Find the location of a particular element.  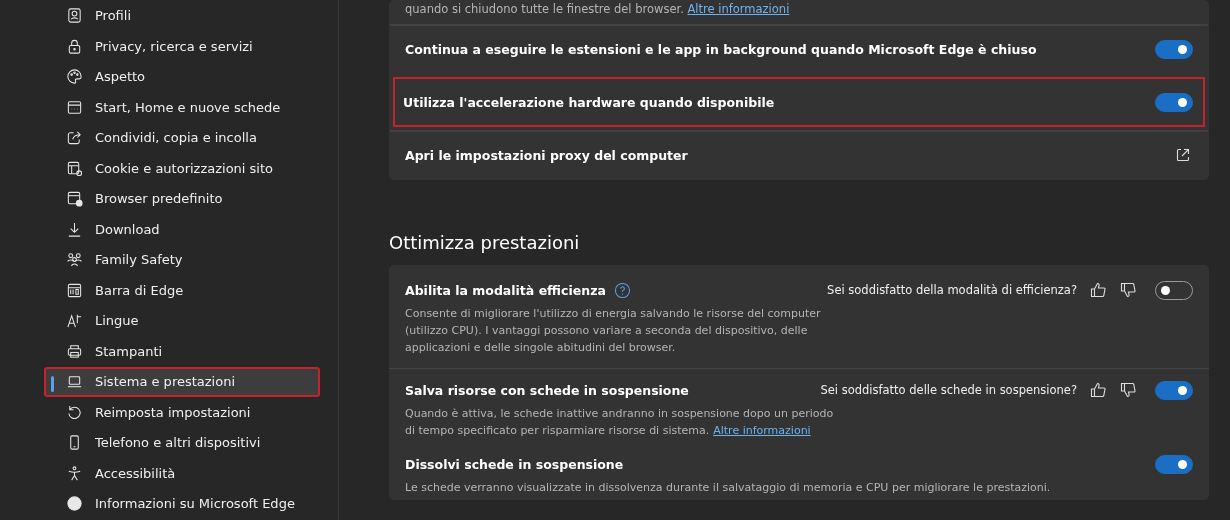

sidebar-item: Cookie e autorizzazioni sito is located at coordinates (182, 168).